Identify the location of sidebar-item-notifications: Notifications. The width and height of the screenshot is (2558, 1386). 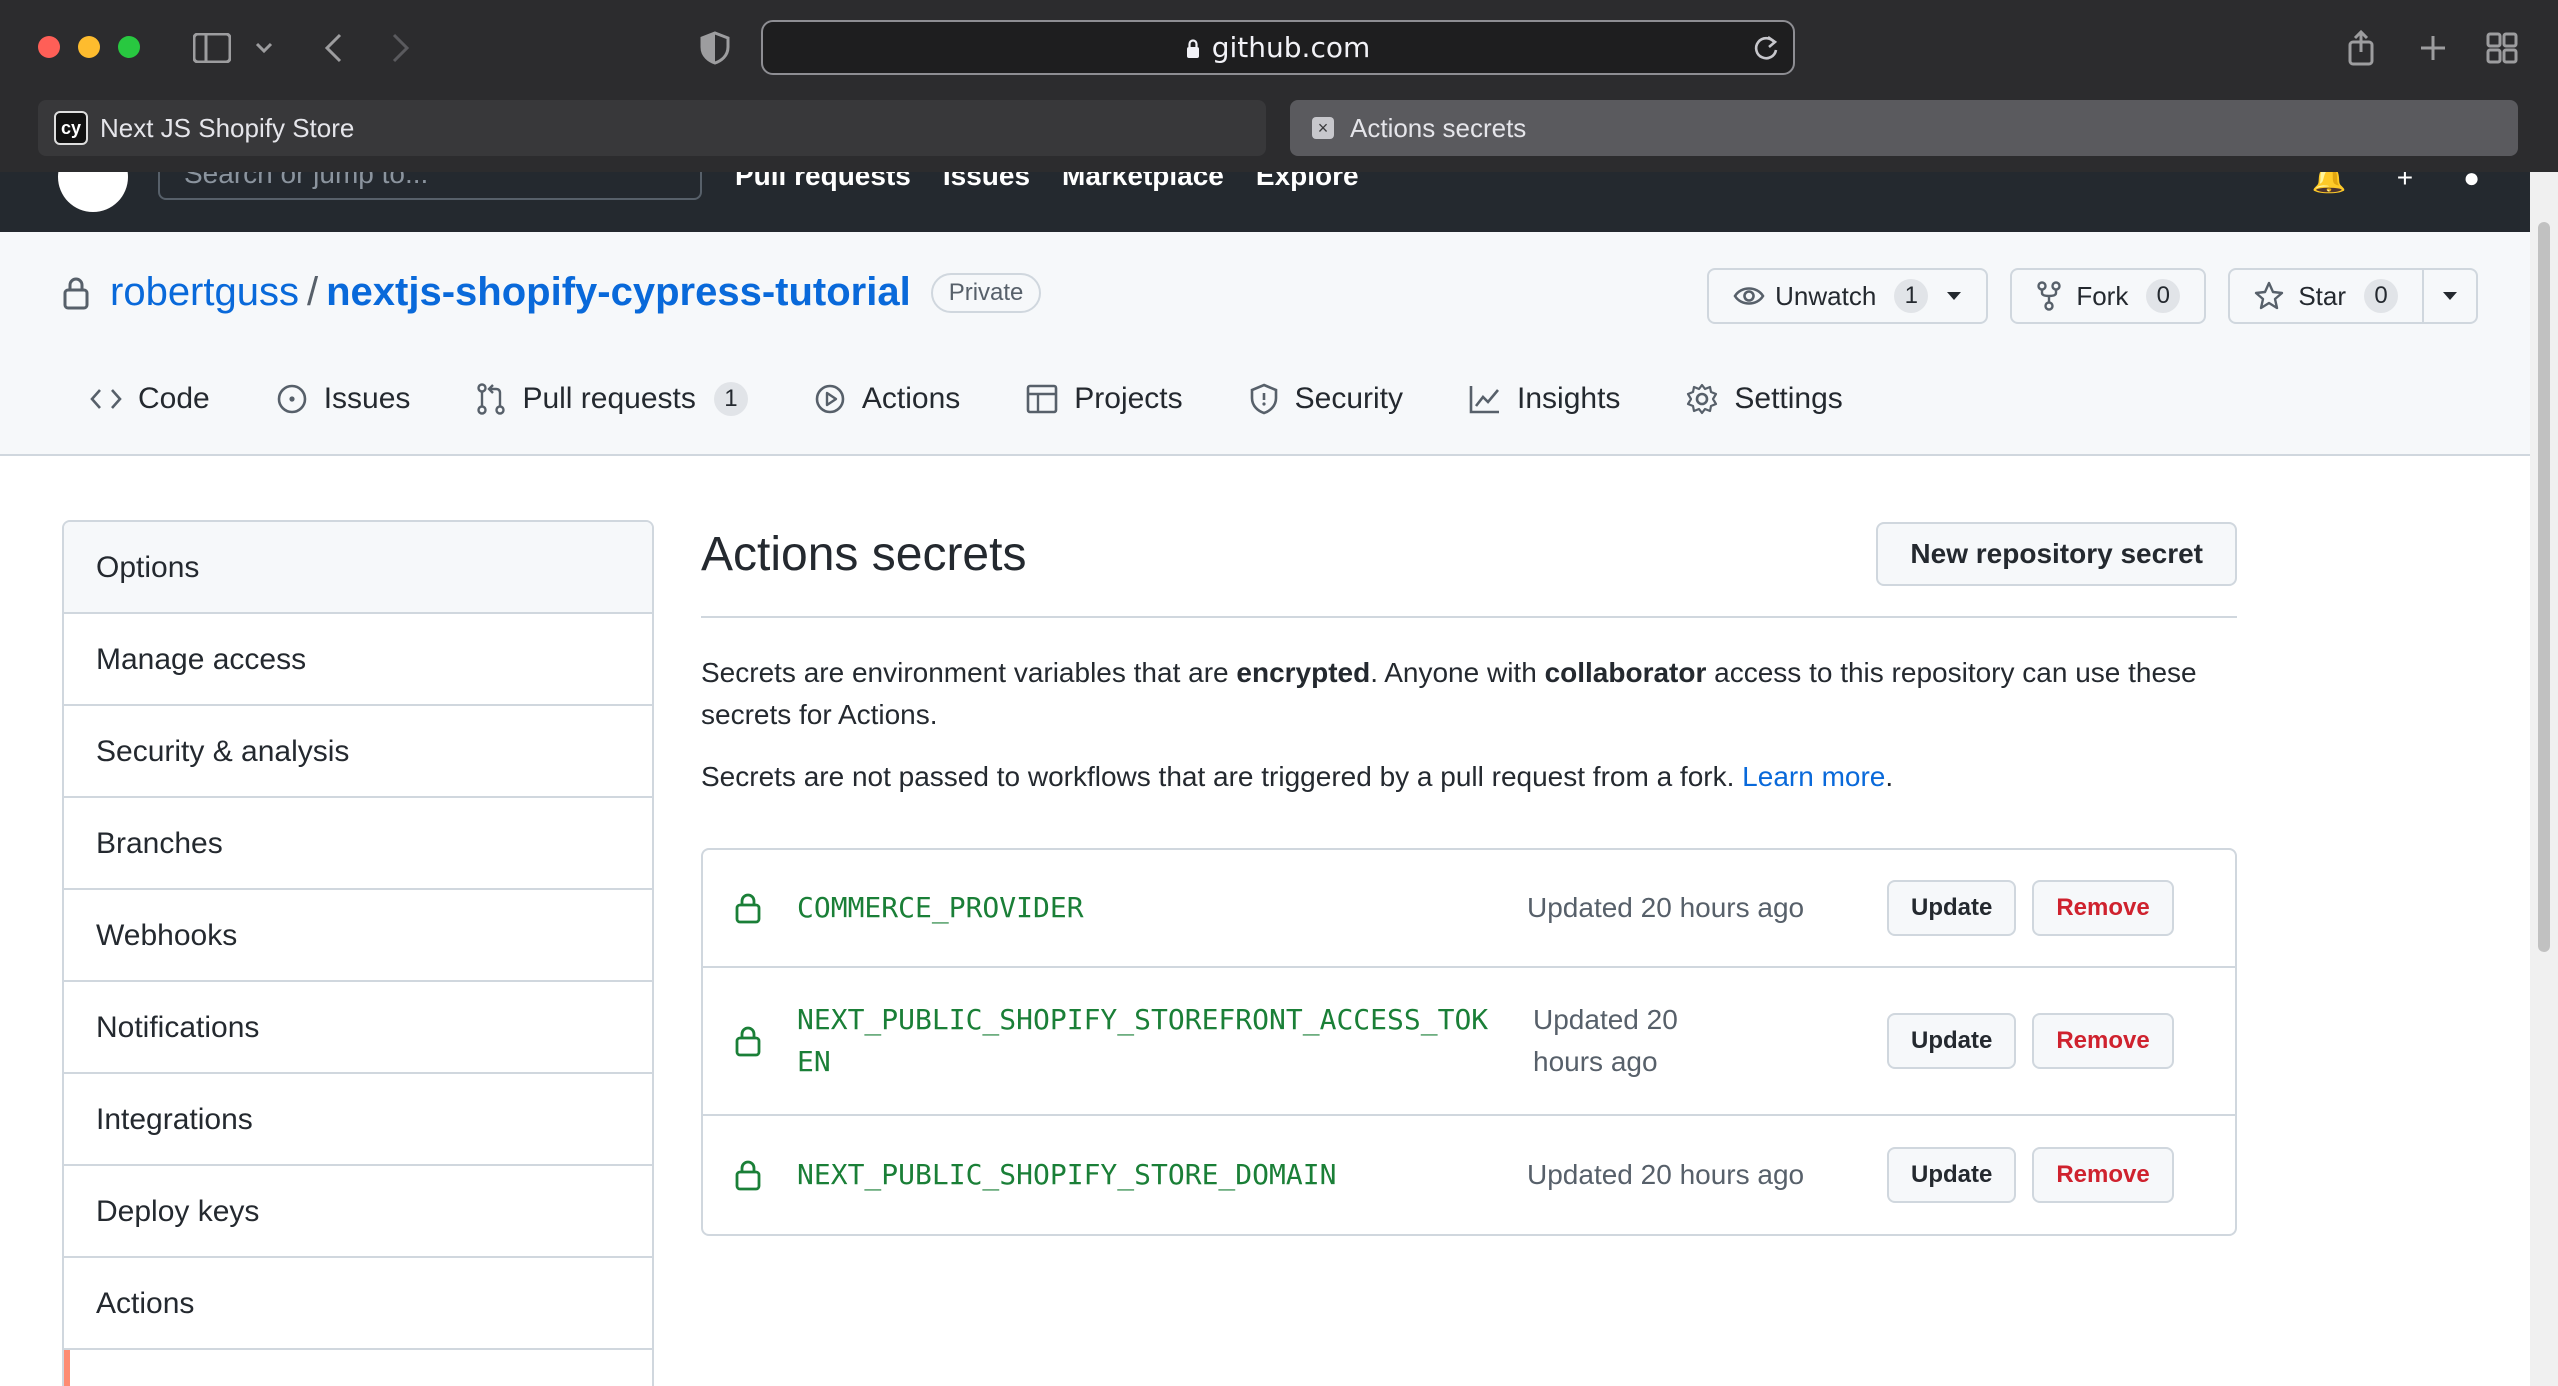
(358, 1028).